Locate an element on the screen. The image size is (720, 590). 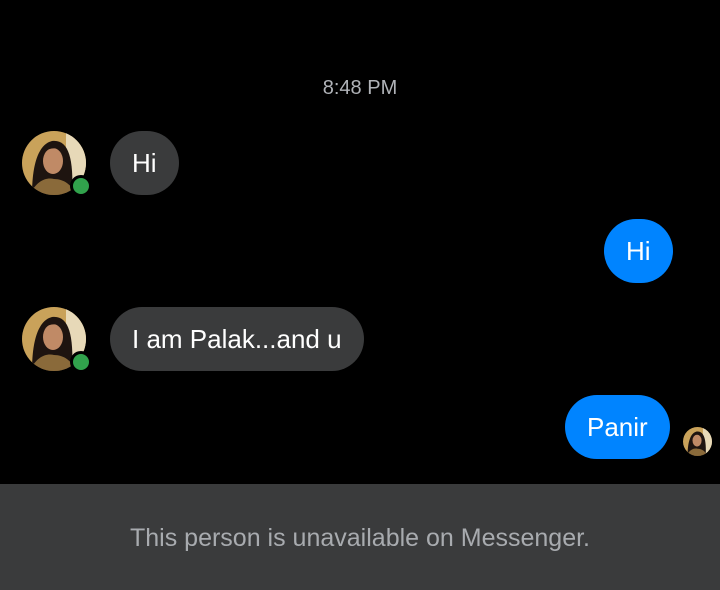
received-message-bubble: Hi is located at coordinates (144, 163).